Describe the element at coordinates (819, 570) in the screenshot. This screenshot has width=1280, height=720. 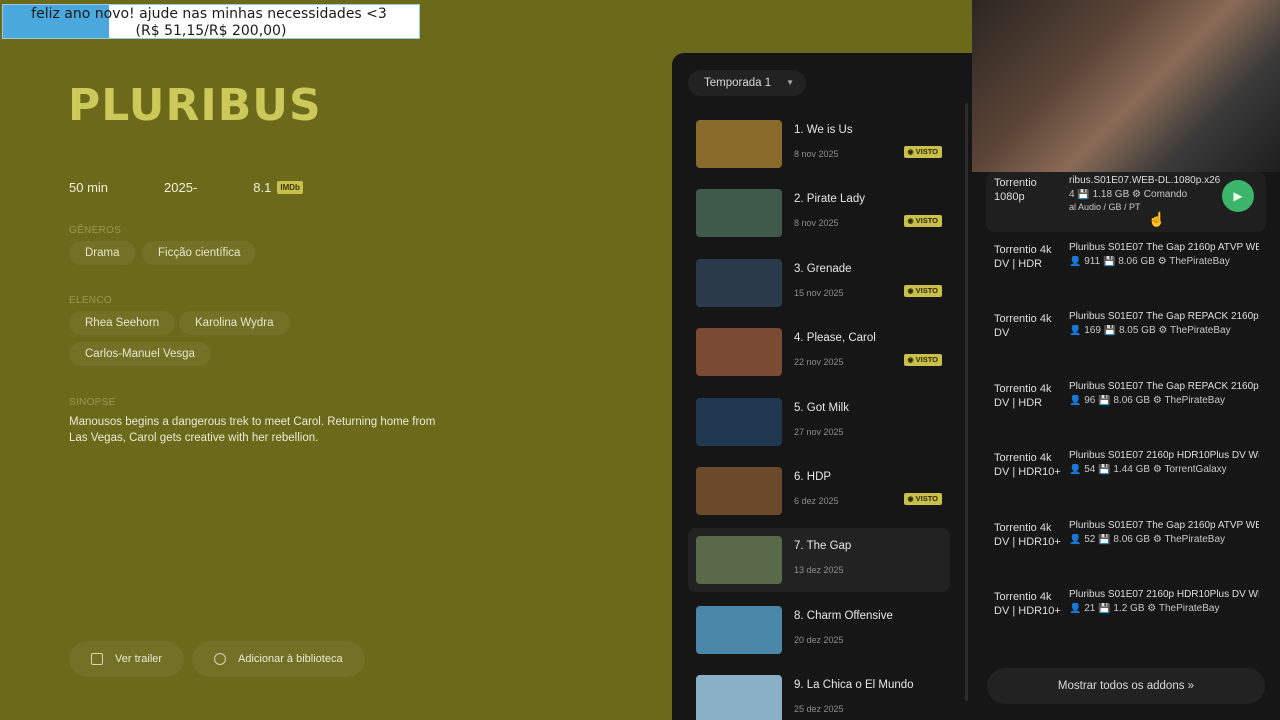
I see `episode-date: 13 dez 2025` at that location.